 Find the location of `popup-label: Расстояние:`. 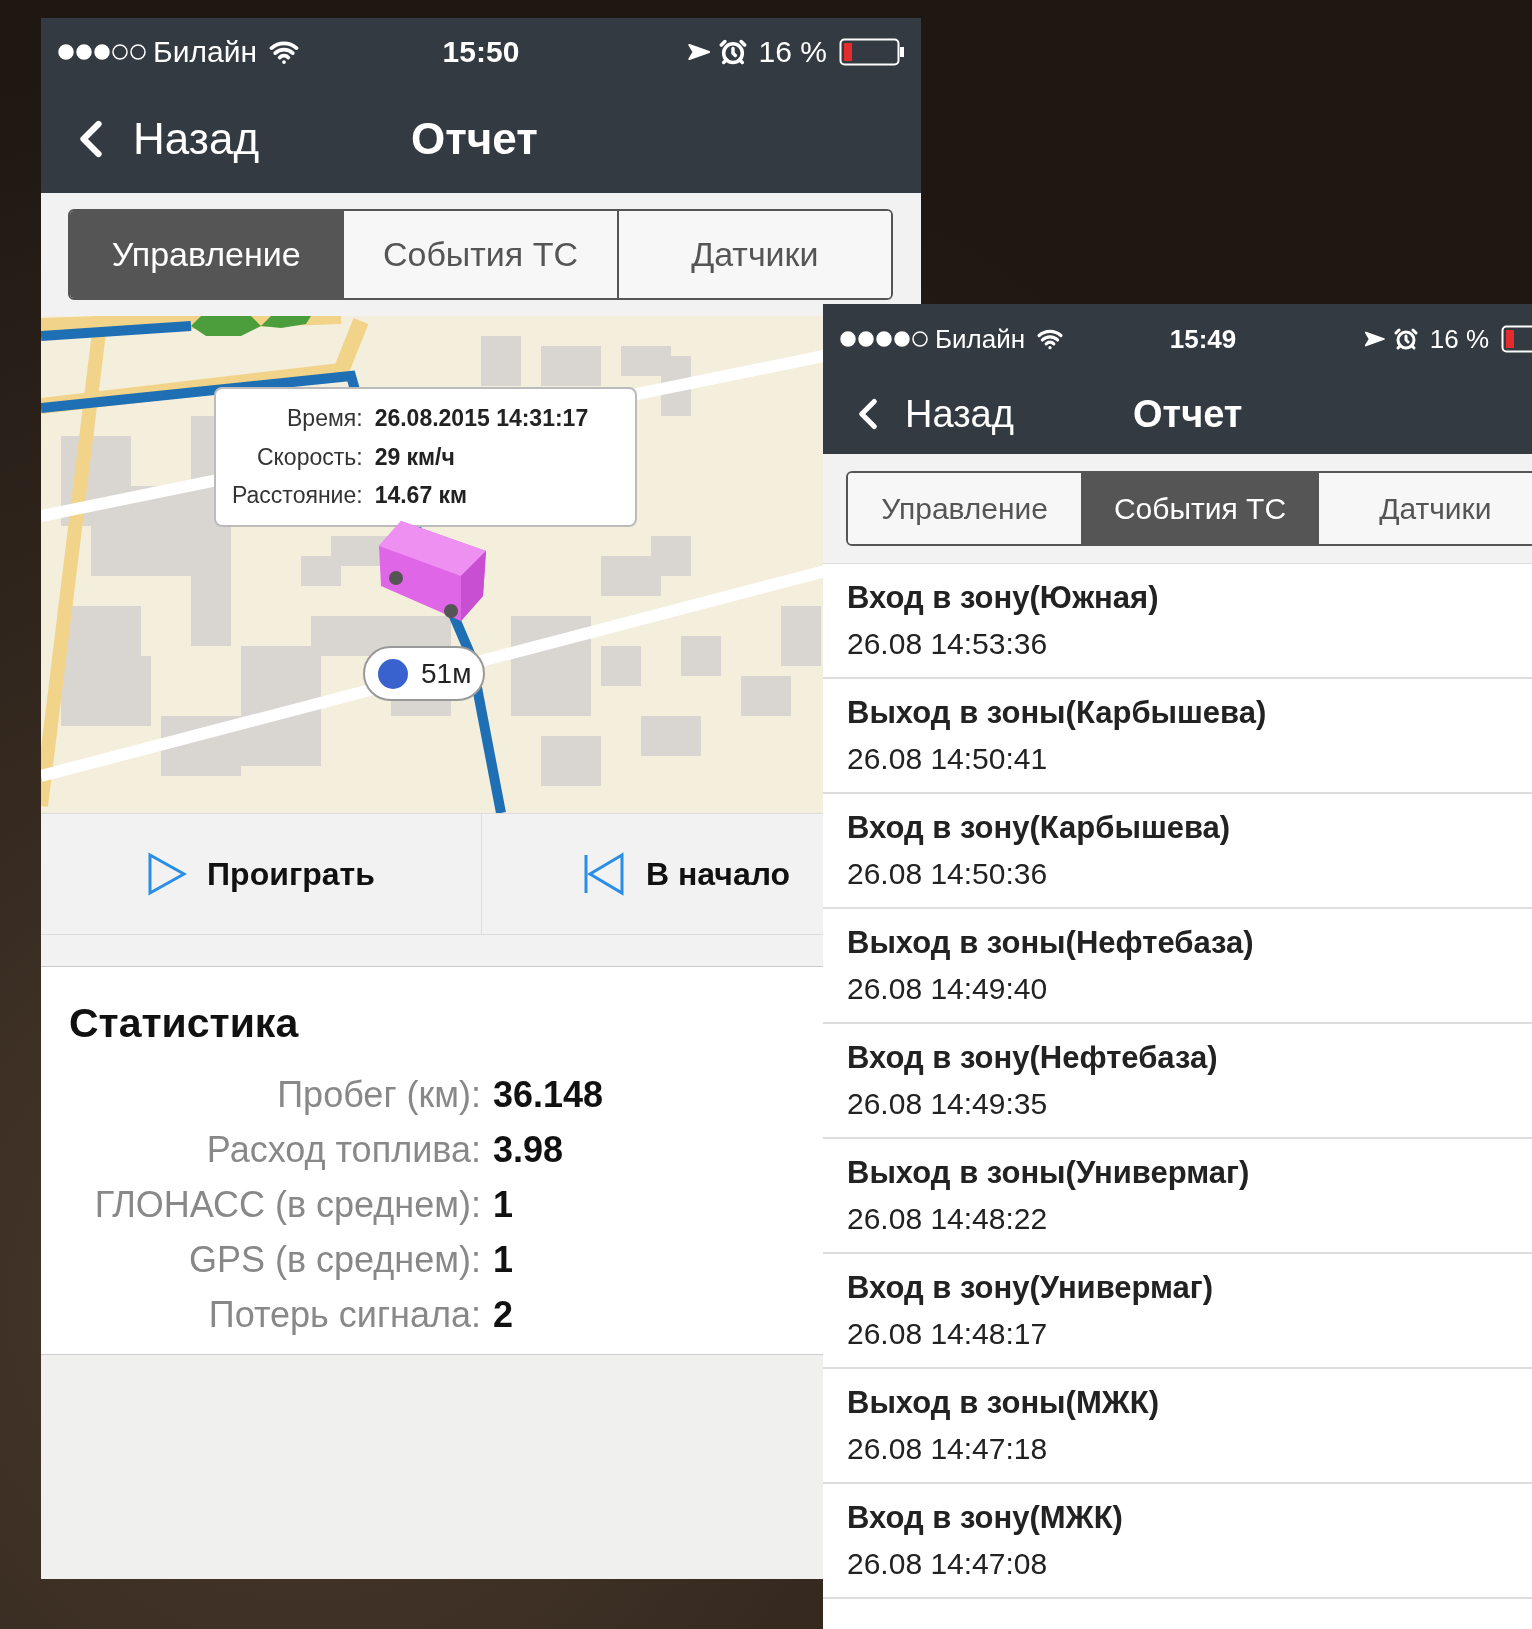

popup-label: Расстояние: is located at coordinates (297, 495).